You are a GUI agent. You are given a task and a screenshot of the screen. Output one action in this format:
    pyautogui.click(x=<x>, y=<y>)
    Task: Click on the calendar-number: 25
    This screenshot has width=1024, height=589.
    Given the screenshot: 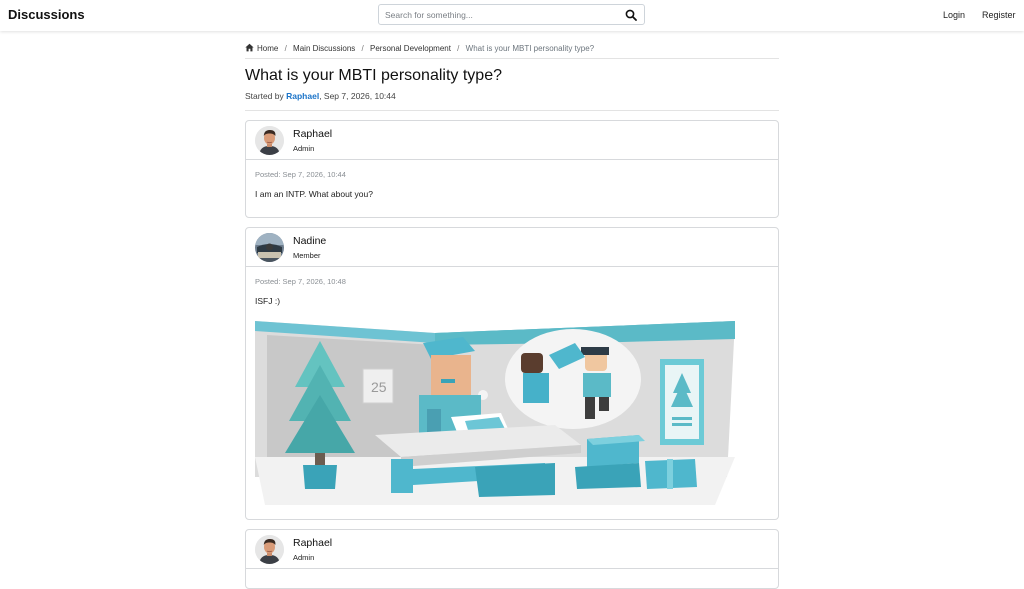 What is the action you would take?
    pyautogui.click(x=379, y=387)
    